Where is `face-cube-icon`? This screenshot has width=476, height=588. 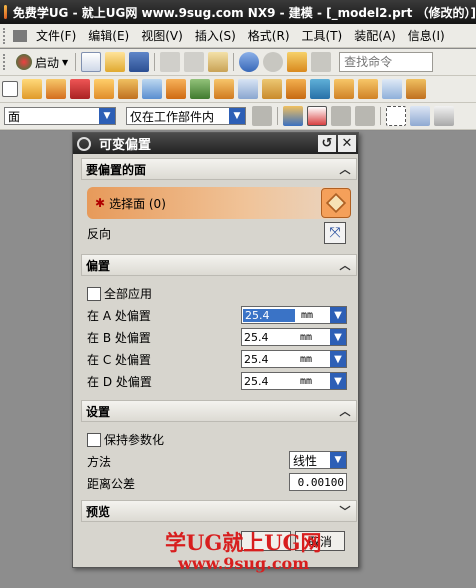
face-cube-icon is located at coordinates (336, 203).